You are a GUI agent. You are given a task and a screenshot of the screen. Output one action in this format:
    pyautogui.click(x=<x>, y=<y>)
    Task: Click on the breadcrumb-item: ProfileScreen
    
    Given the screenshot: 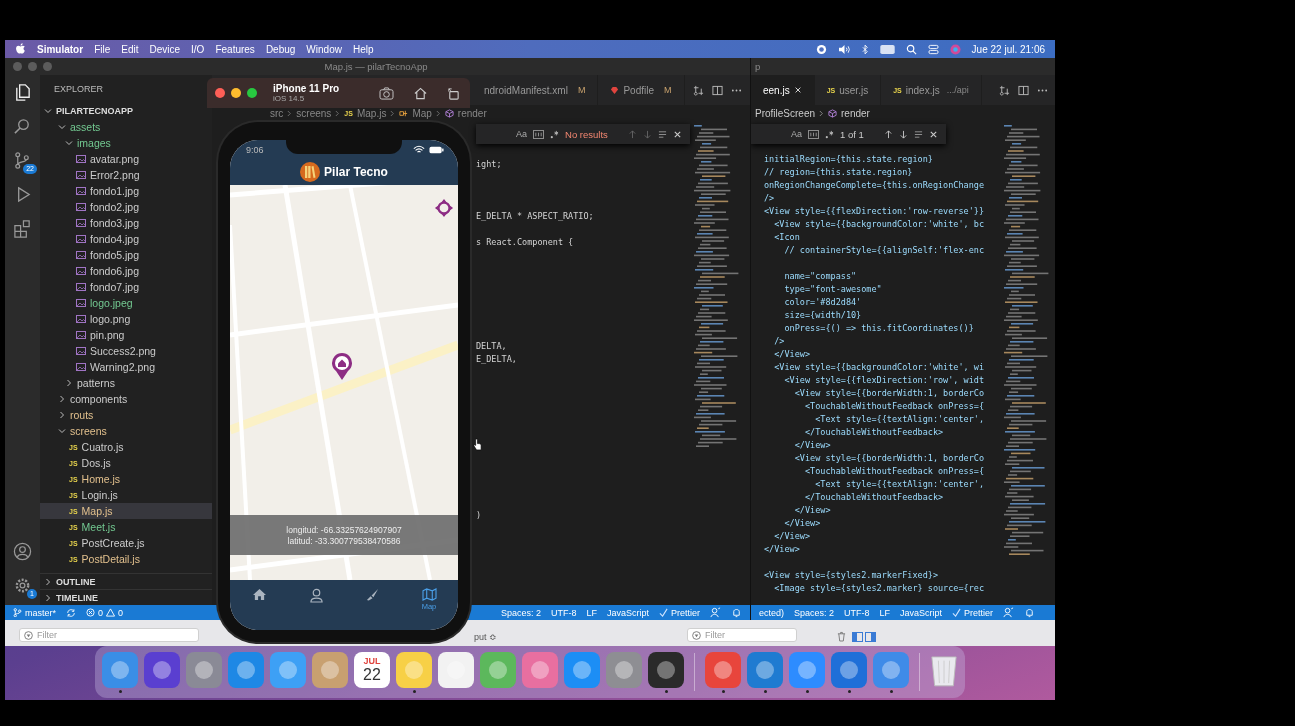 What is the action you would take?
    pyautogui.click(x=785, y=113)
    